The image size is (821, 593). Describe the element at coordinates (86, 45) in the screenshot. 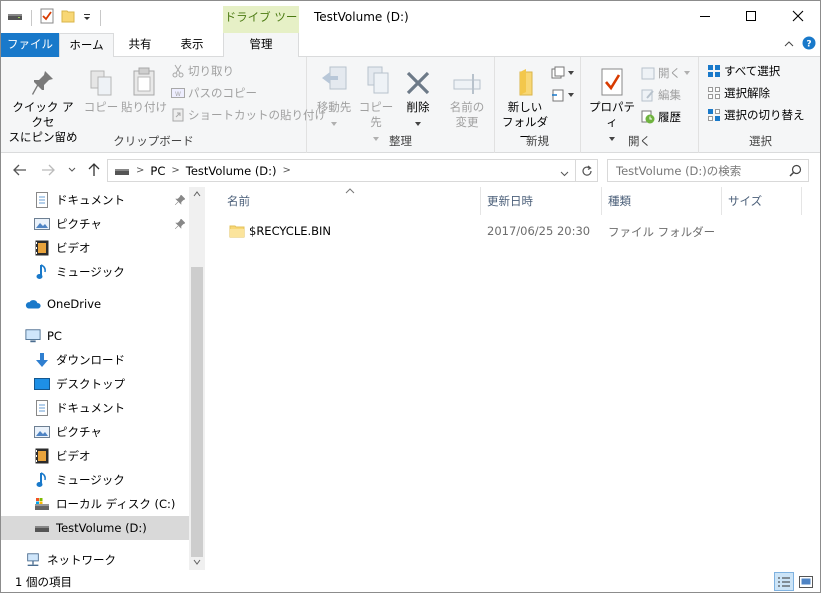

I see `tab-home: ホーム` at that location.